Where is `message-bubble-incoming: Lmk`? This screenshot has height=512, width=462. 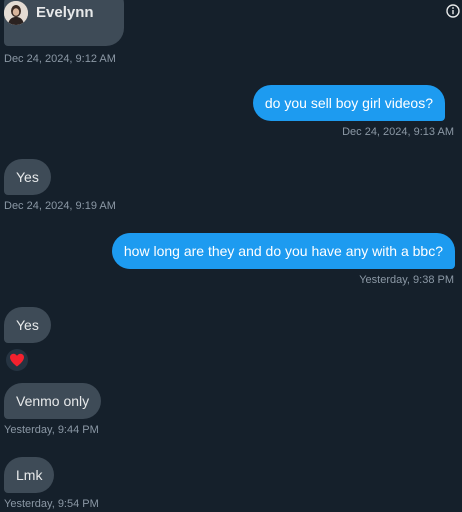
message-bubble-incoming: Lmk is located at coordinates (29, 475).